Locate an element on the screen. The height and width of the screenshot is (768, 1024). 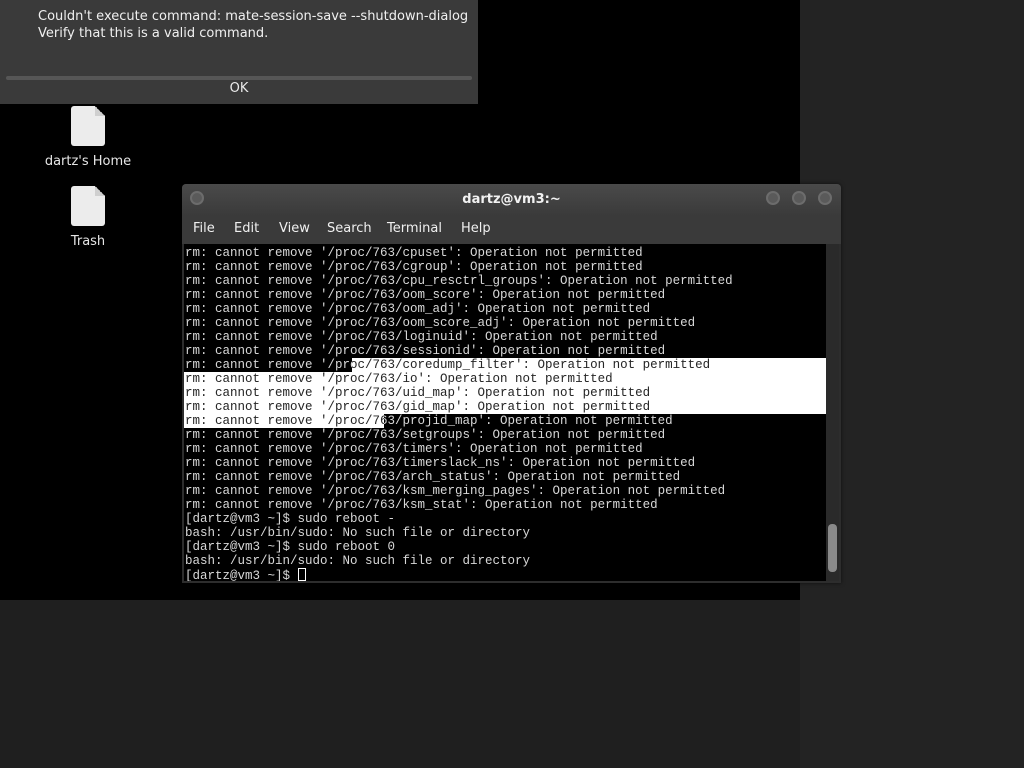
maximize-icon is located at coordinates (799, 198).